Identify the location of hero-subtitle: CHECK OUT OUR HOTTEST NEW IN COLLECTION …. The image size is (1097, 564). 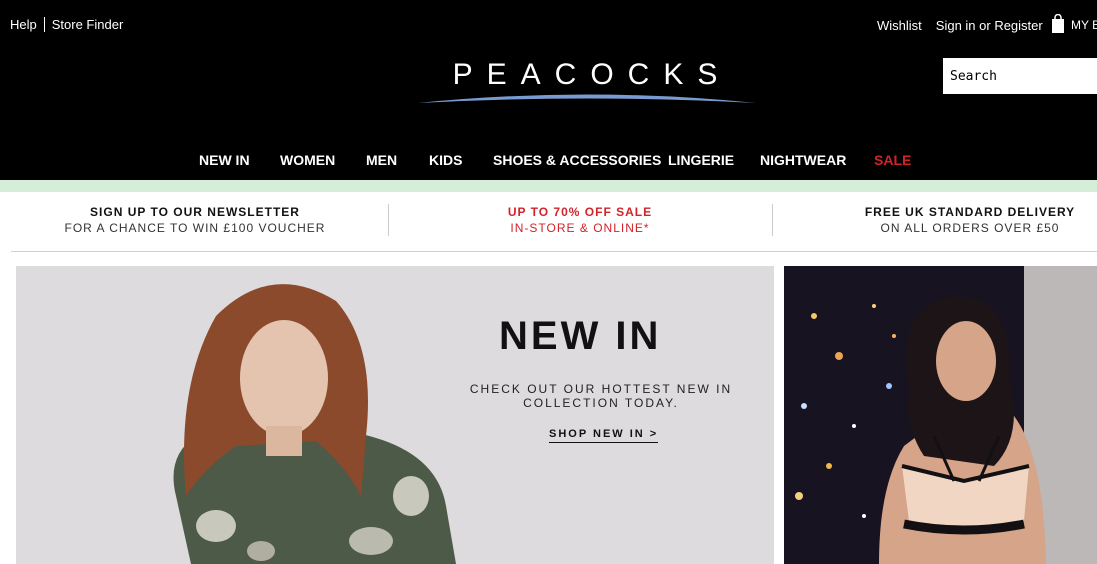
(601, 396).